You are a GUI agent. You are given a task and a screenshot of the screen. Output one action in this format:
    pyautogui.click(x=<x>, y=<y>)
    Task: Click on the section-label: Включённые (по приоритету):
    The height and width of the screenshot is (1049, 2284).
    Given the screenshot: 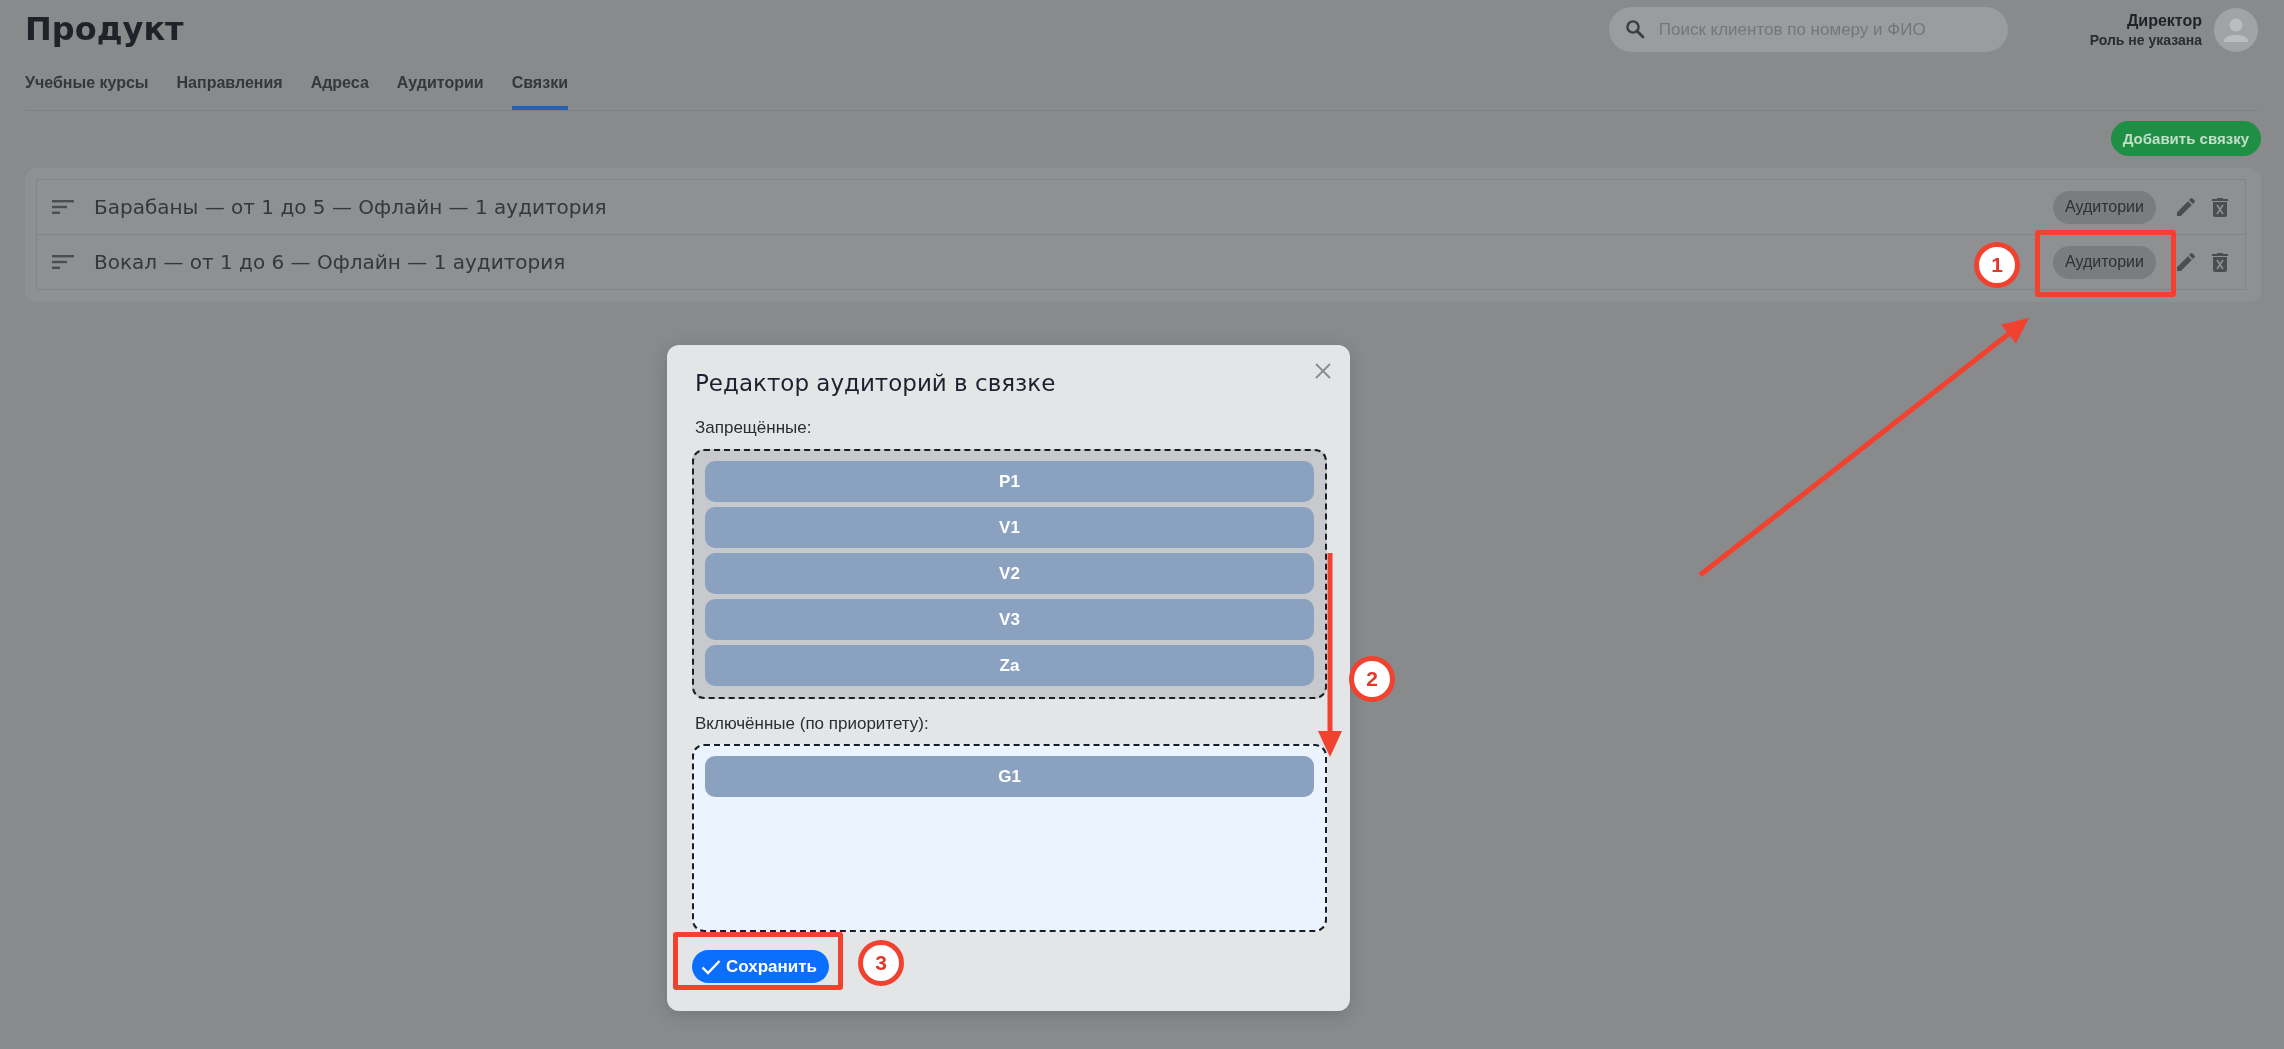 What is the action you would take?
    pyautogui.click(x=812, y=724)
    